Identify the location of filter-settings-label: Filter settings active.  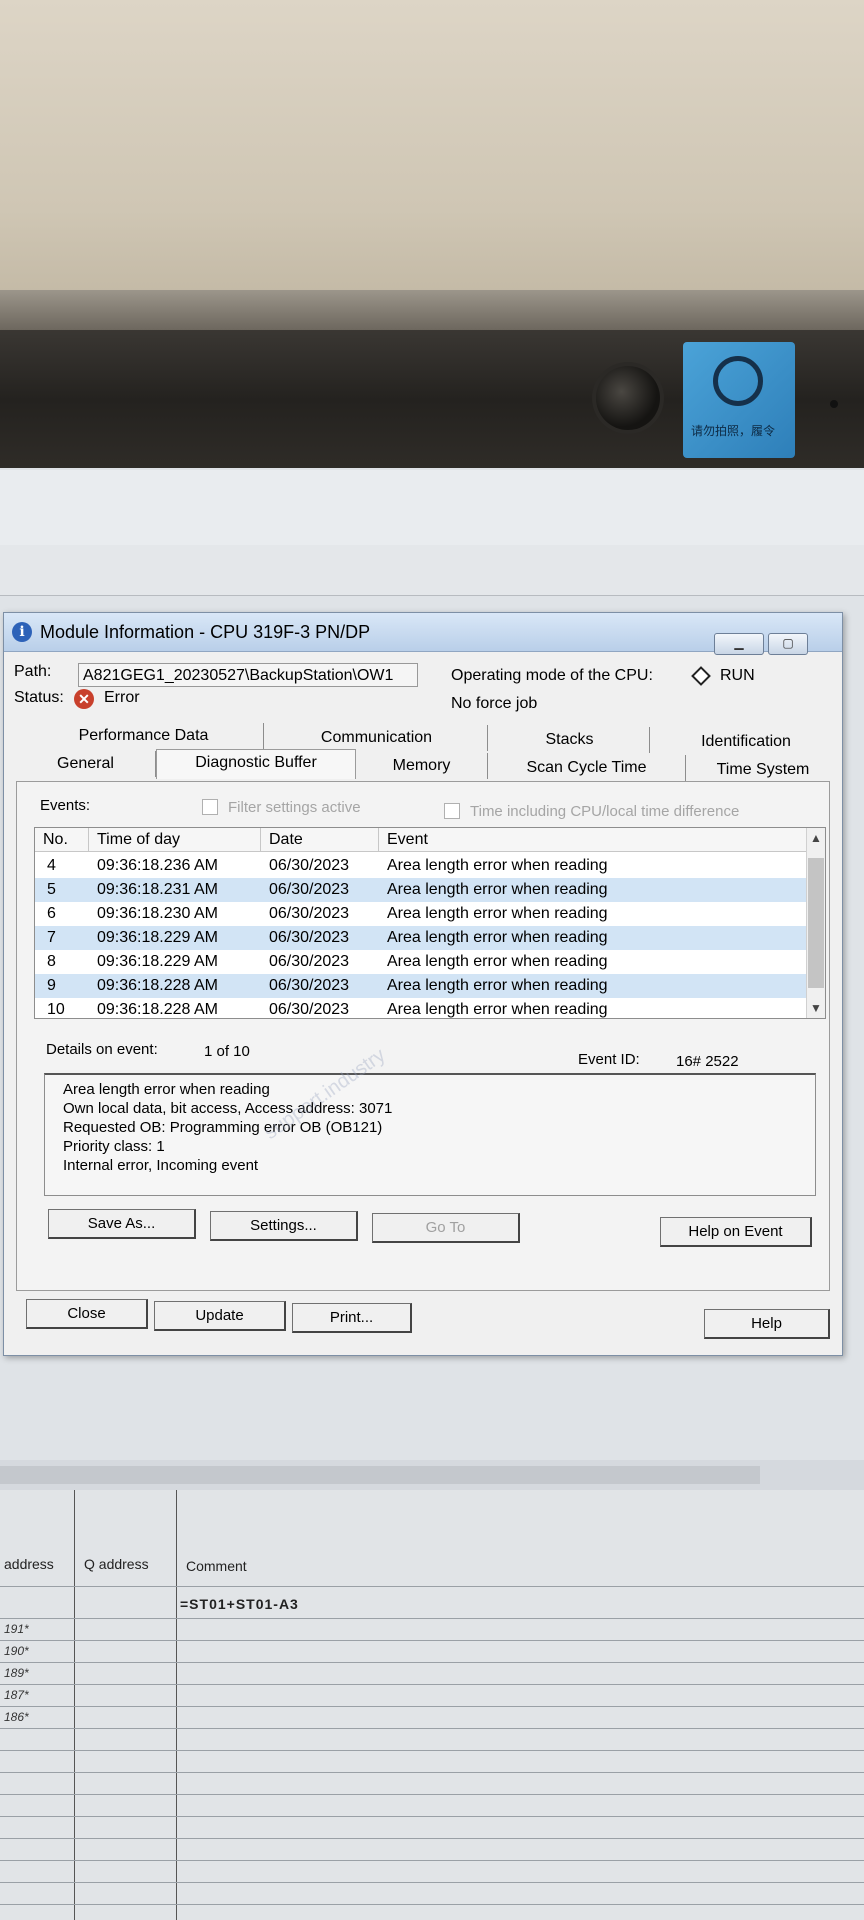
(294, 807).